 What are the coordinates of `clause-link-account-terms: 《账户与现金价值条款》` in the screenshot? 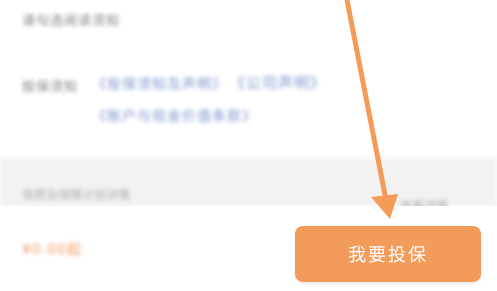 It's located at (174, 116).